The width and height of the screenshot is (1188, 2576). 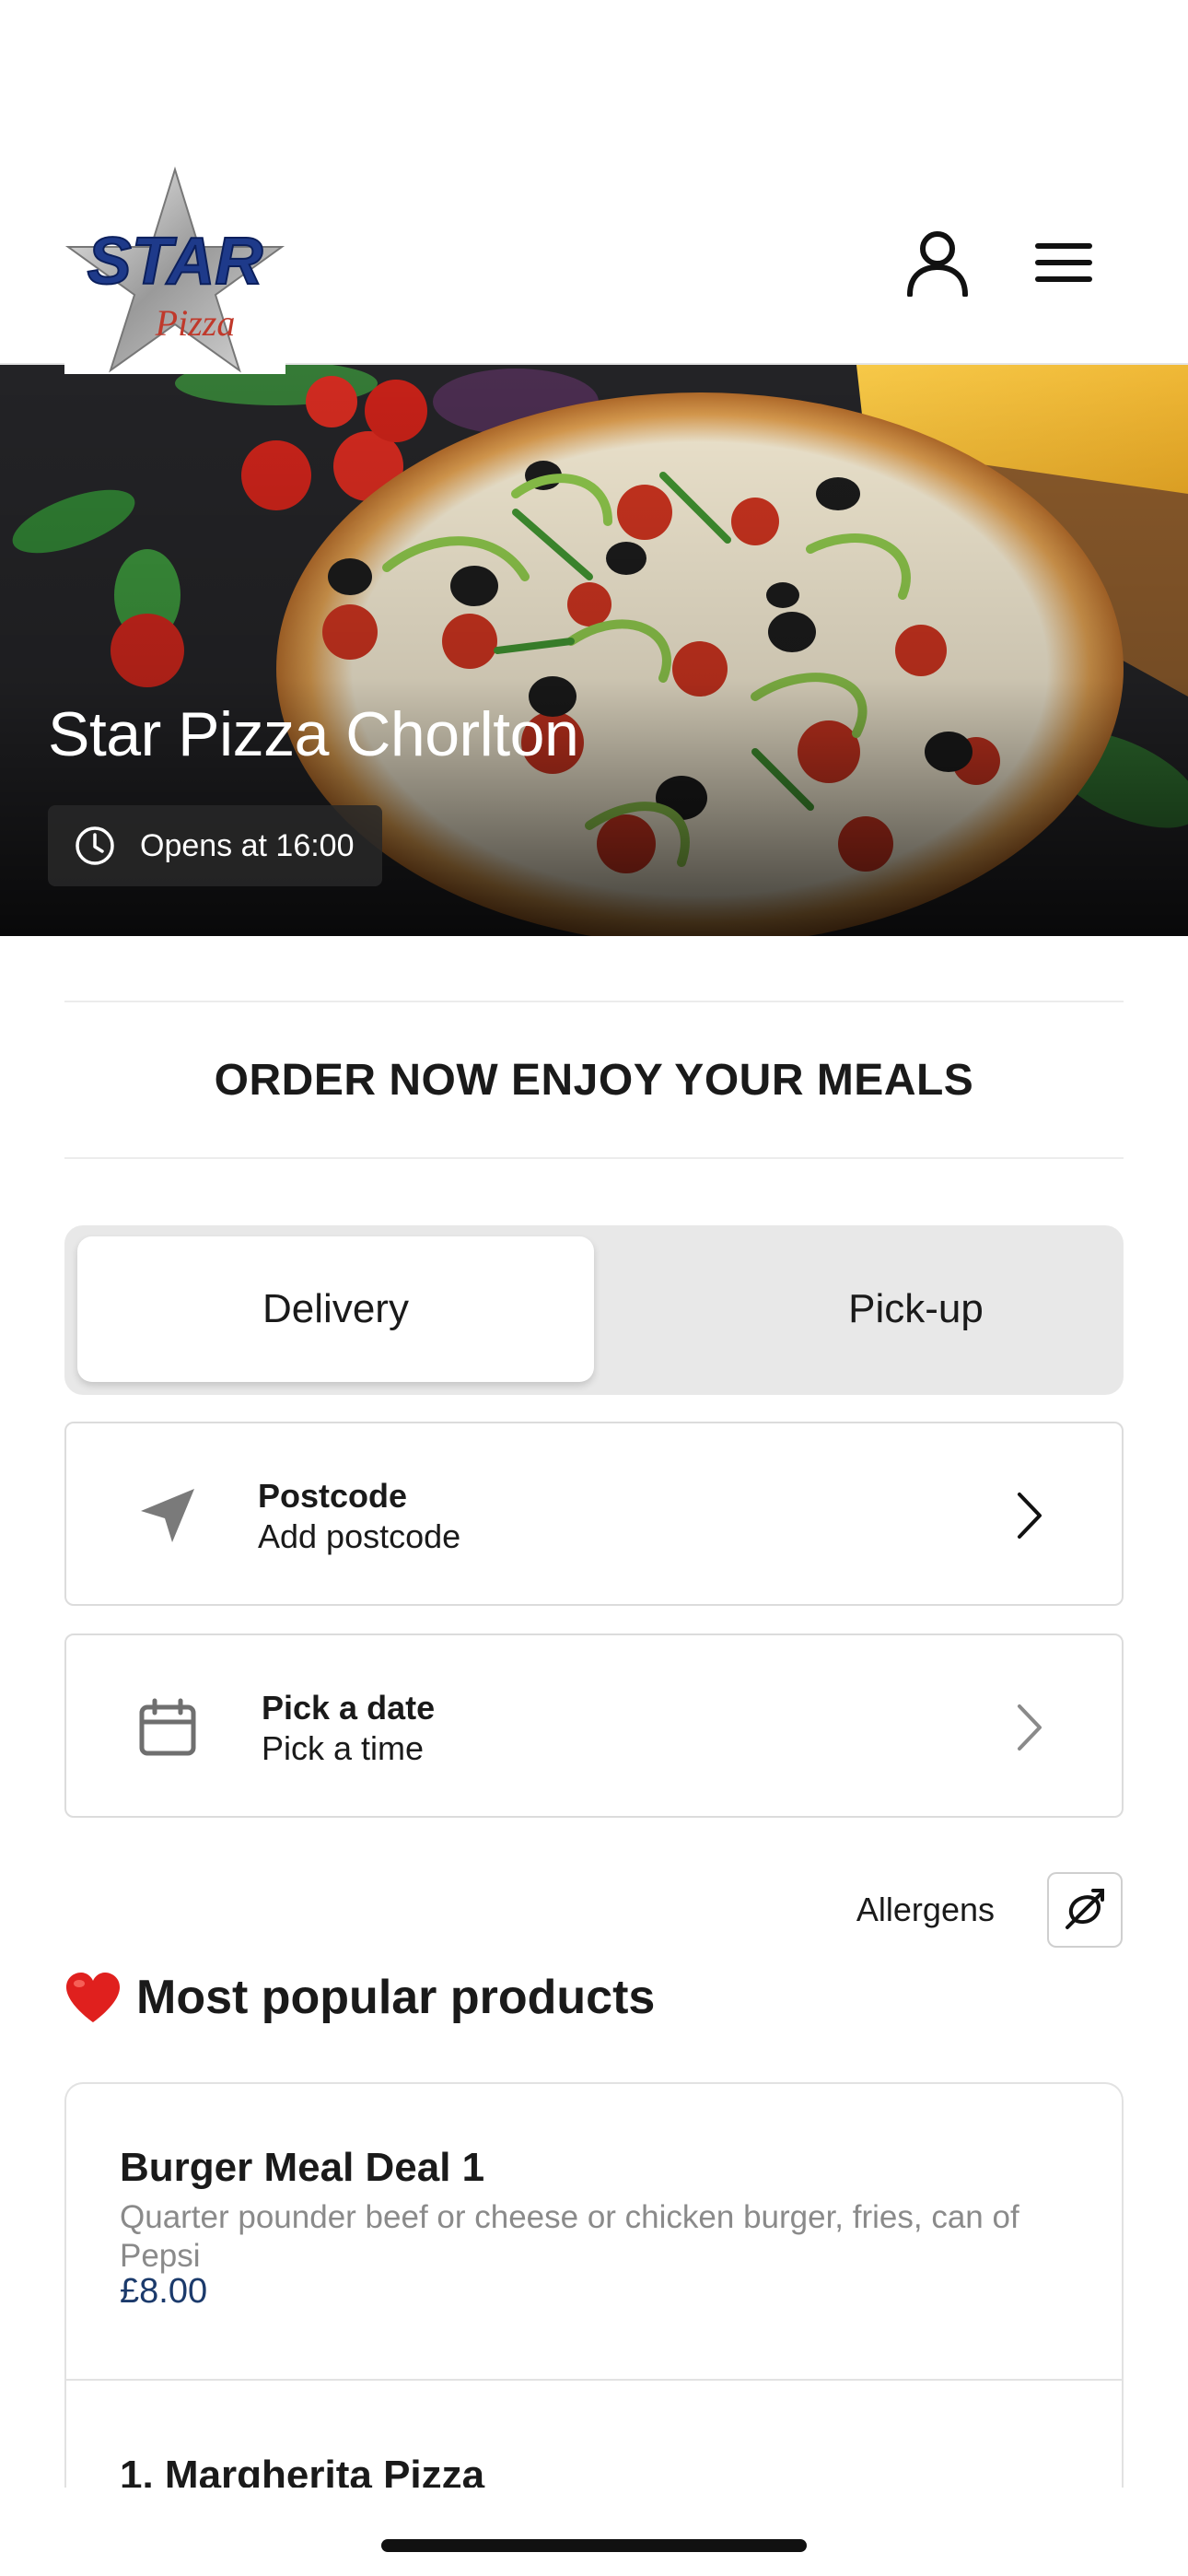 What do you see at coordinates (302, 2167) in the screenshot?
I see `product-name: Burger Meal Deal 1` at bounding box center [302, 2167].